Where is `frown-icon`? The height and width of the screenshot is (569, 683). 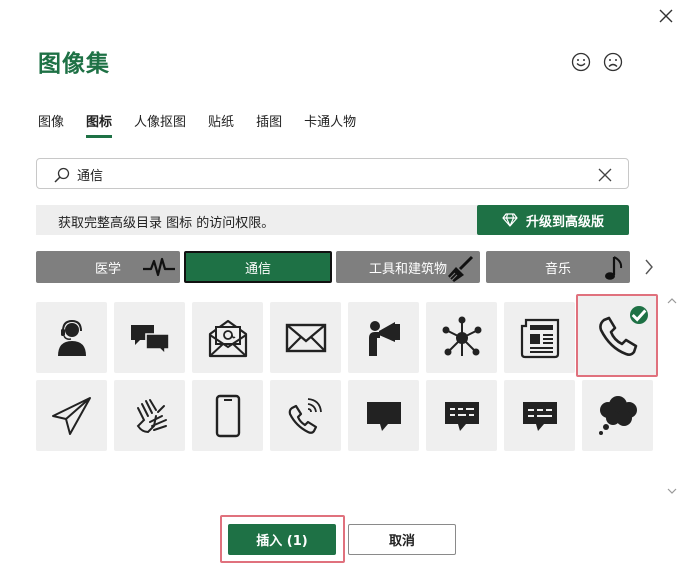 frown-icon is located at coordinates (613, 62).